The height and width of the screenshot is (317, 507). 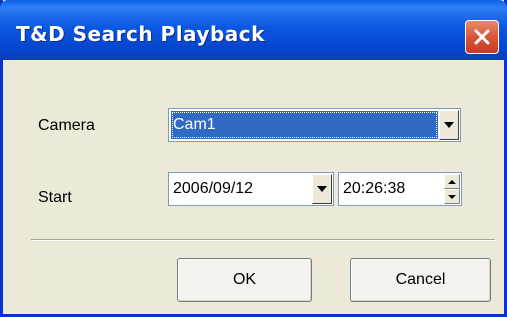 I want to click on arrow-up-icon, so click(x=452, y=181).